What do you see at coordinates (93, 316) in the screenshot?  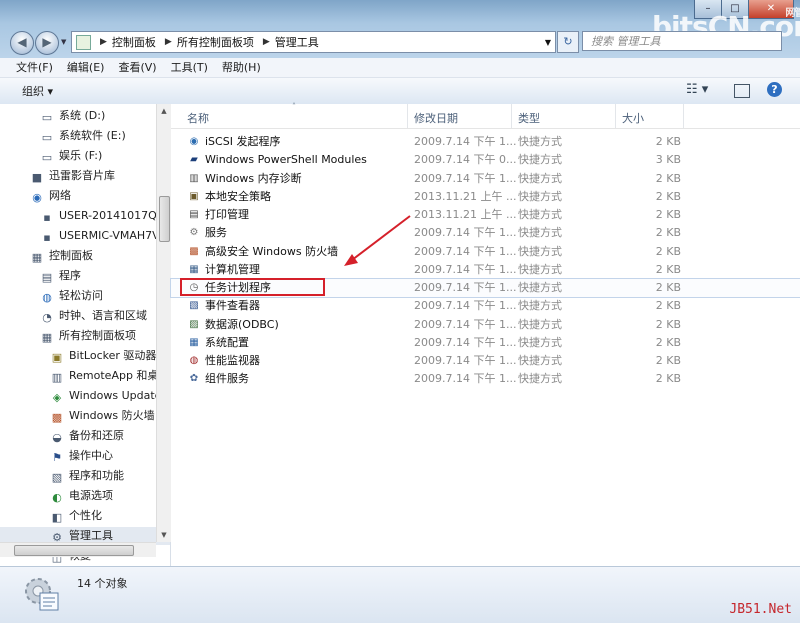 I see `nav-item: ◔ 时钟、语言和区域` at bounding box center [93, 316].